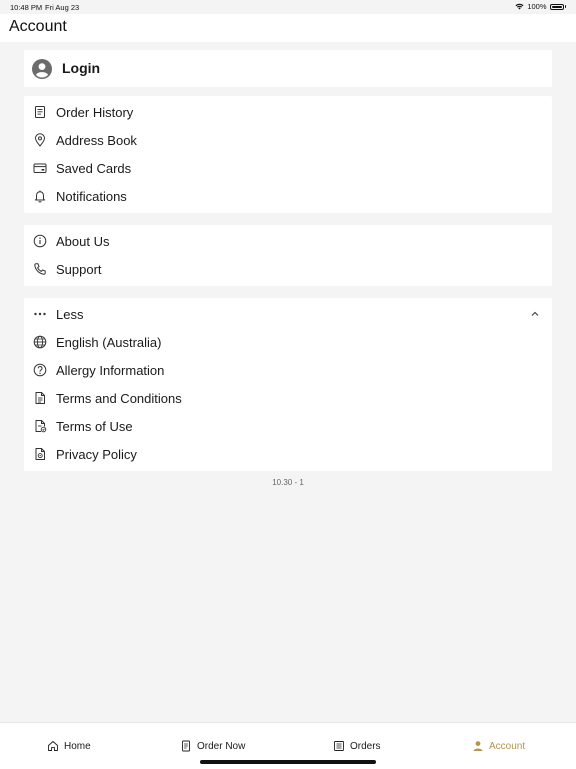  What do you see at coordinates (288, 482) in the screenshot?
I see `app-version: 10.30 - 1` at bounding box center [288, 482].